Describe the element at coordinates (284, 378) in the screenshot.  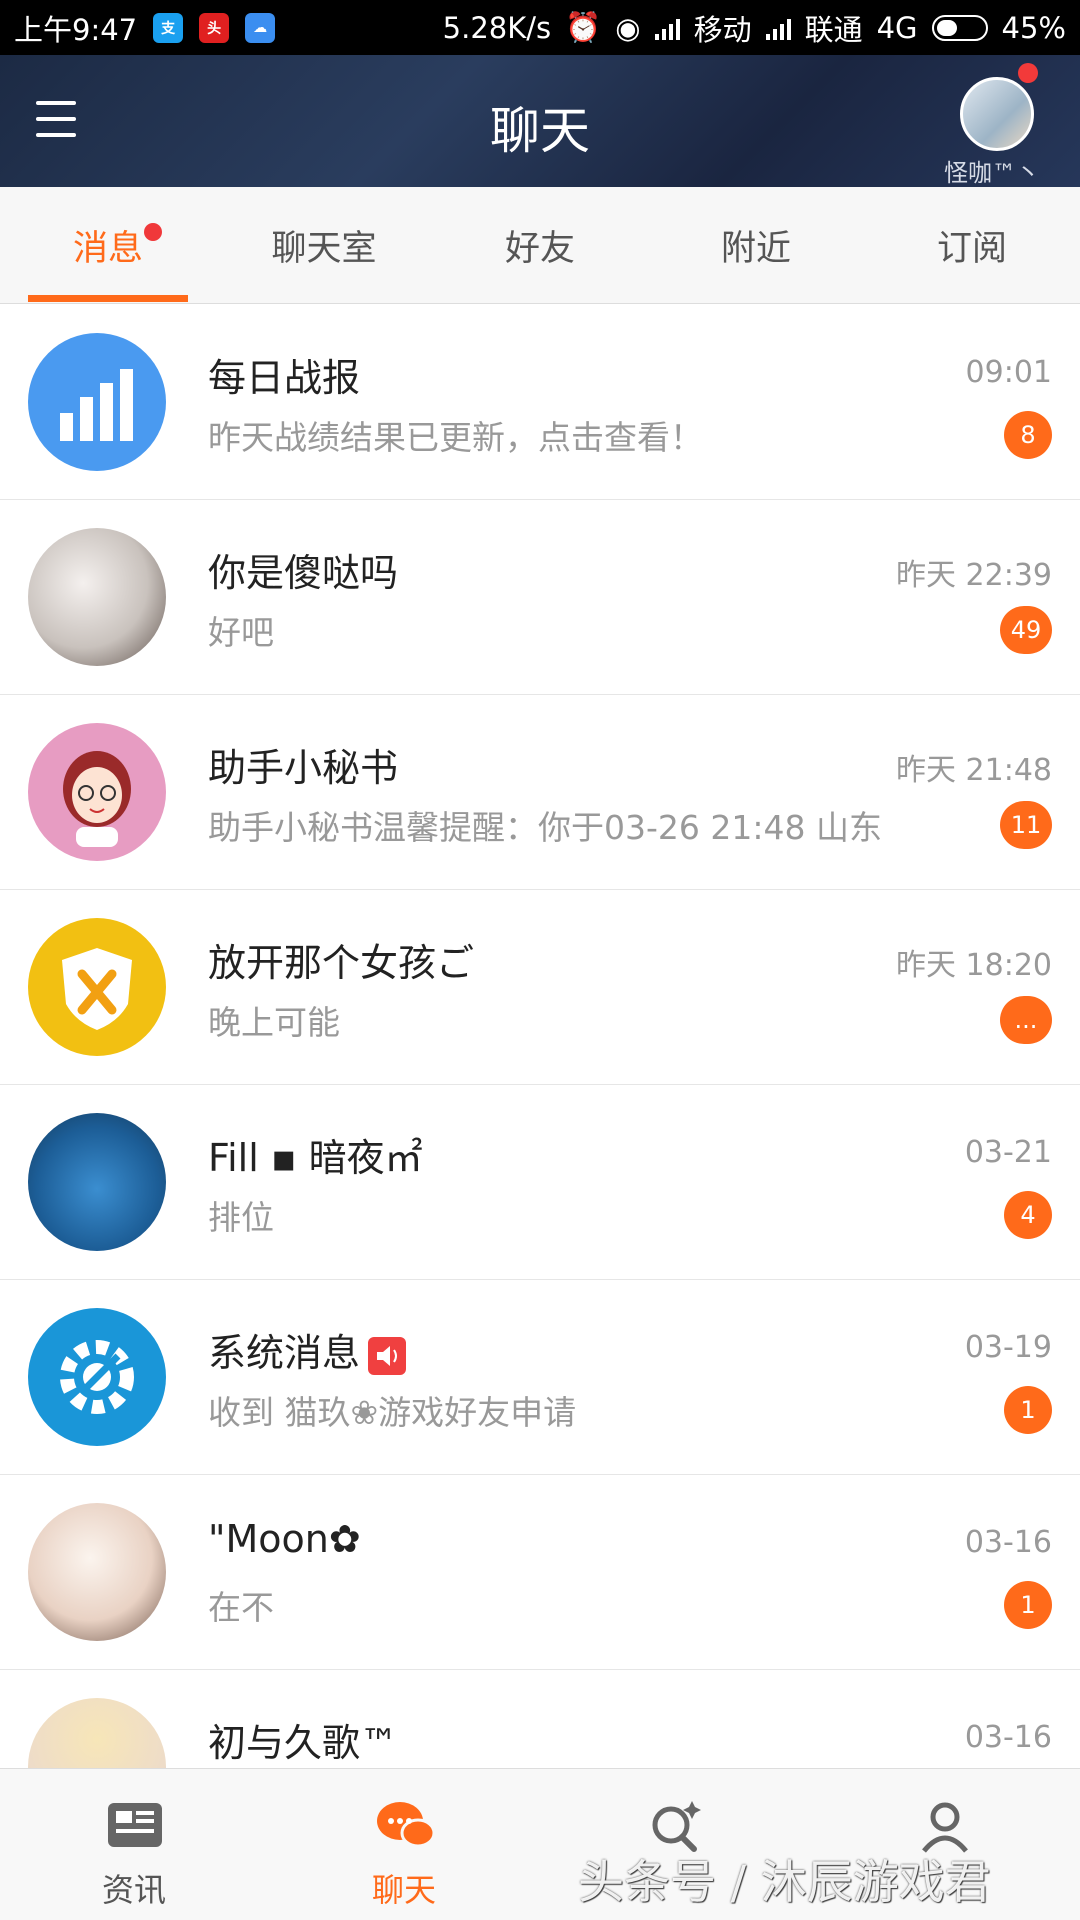
I see `contact-name: 每日战报` at that location.